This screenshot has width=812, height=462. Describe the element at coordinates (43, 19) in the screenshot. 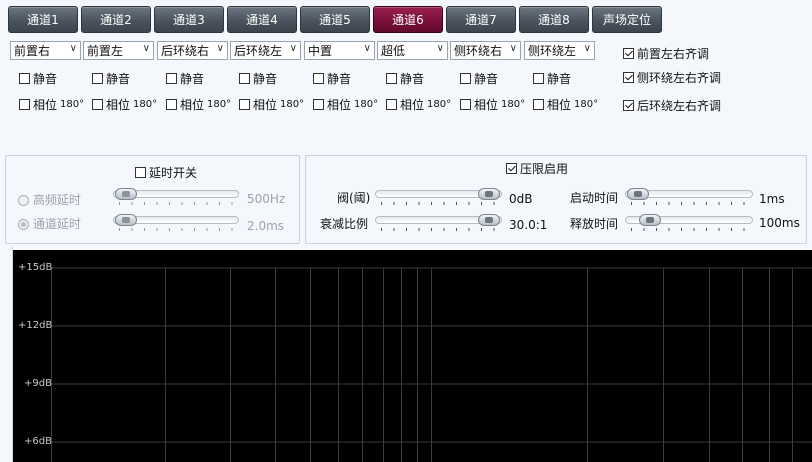

I see `tab-channel-1: 通道1` at that location.